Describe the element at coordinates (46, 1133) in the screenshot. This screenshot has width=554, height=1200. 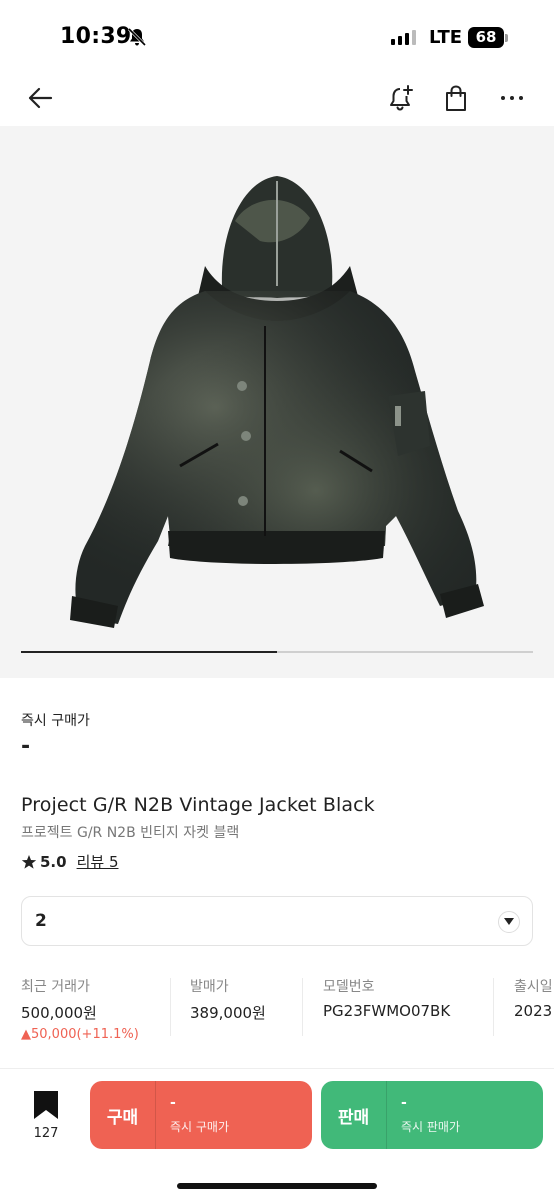
I see `bookmark-count: 127` at that location.